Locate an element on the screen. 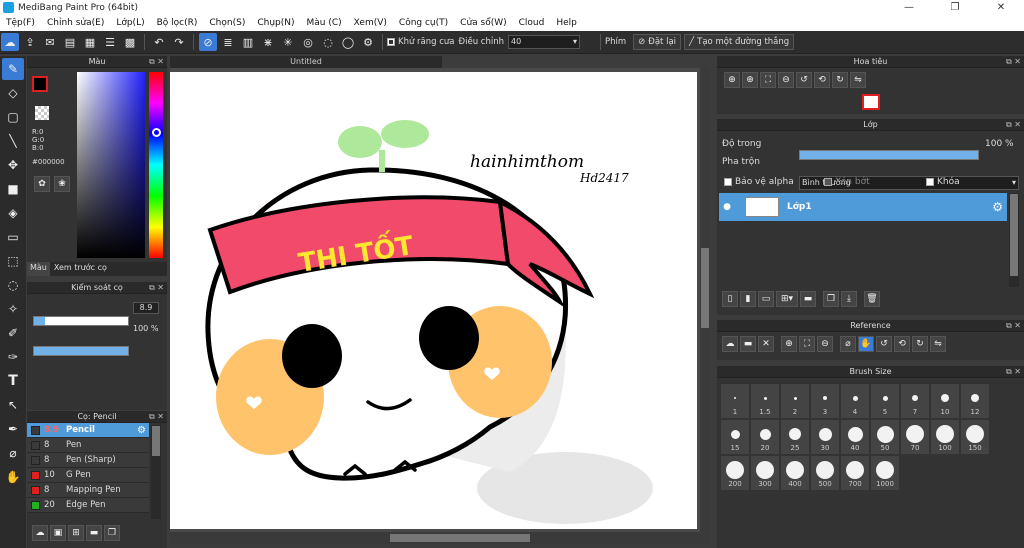 The height and width of the screenshot is (548, 1024). new-layer-icon: ▯ is located at coordinates (730, 299).